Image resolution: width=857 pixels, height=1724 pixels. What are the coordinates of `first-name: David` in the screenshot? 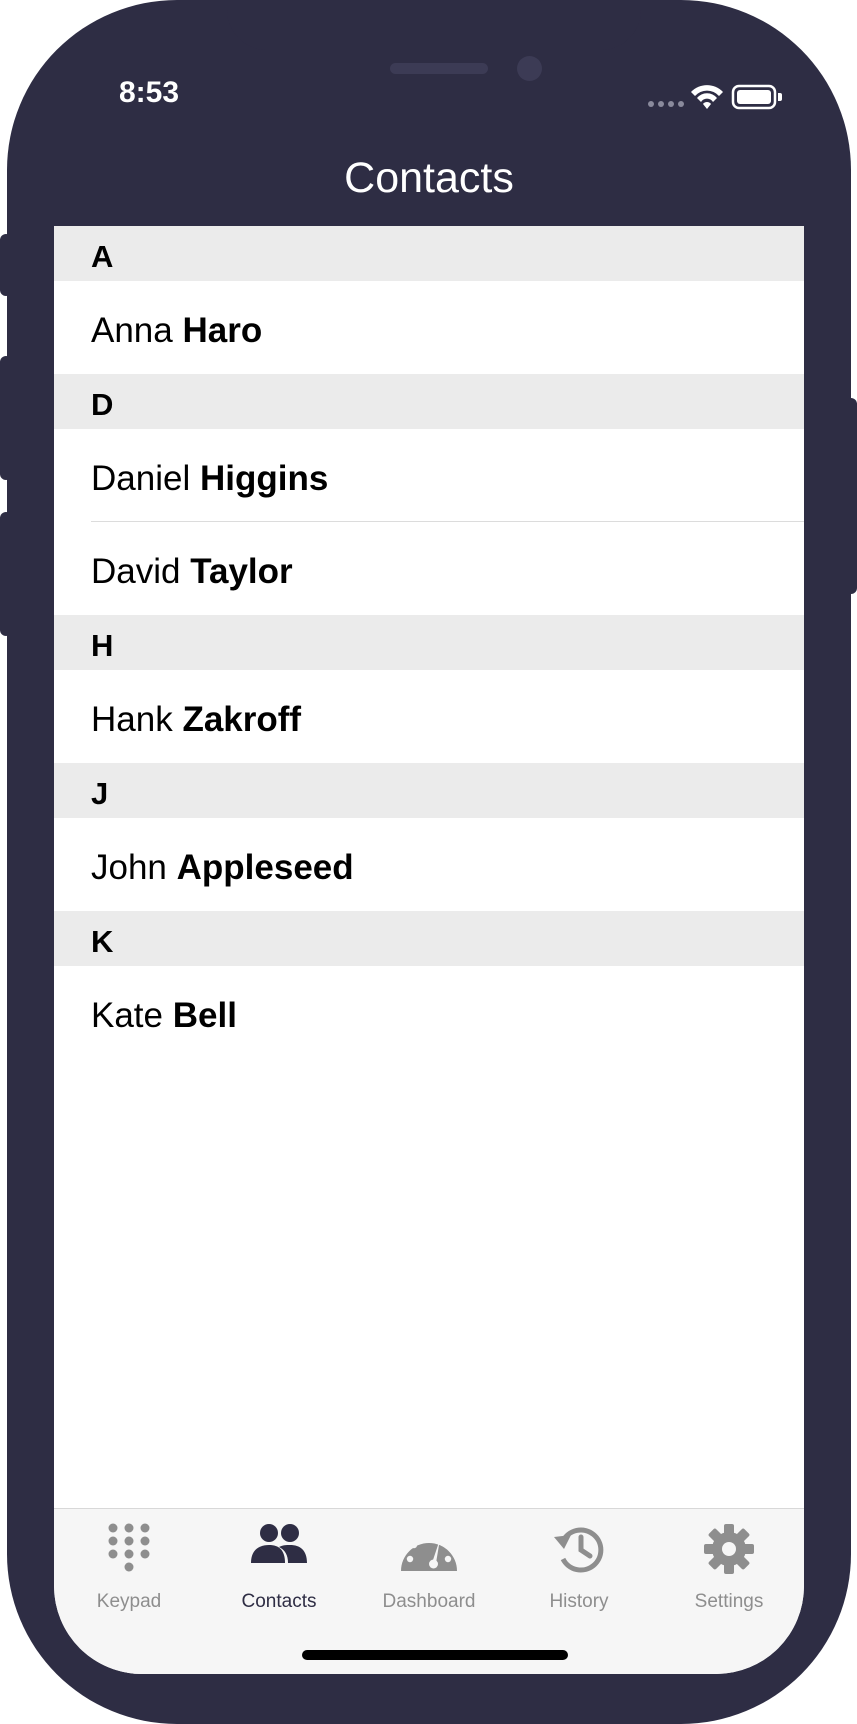 It's located at (136, 571).